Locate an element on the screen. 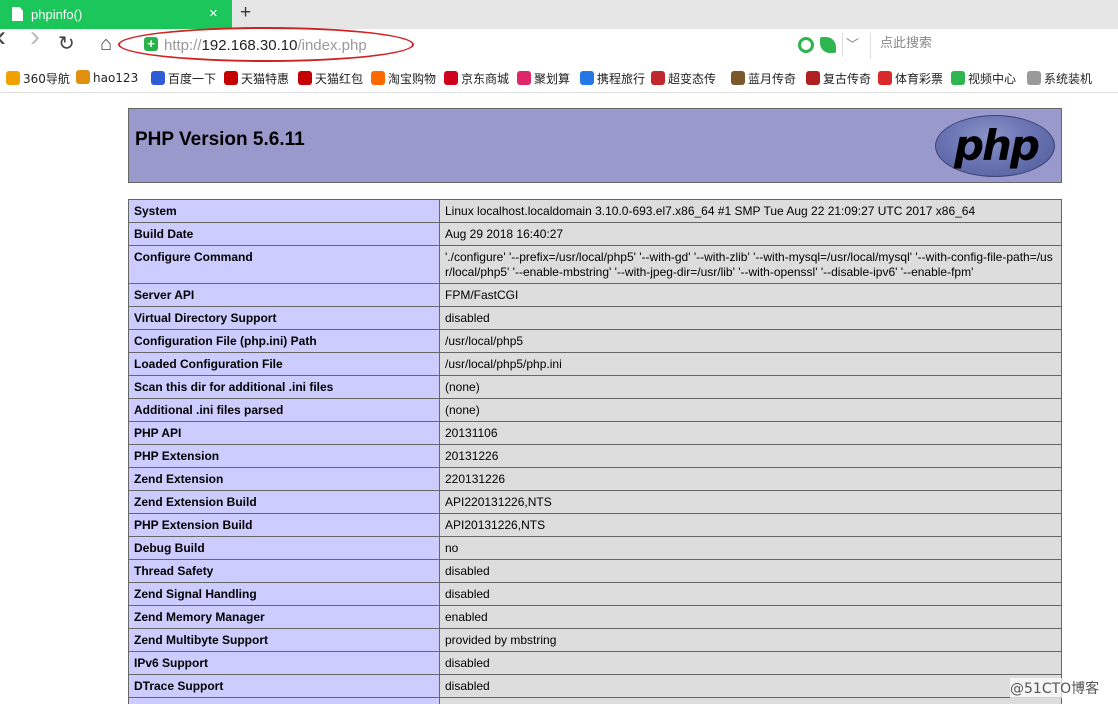 The height and width of the screenshot is (704, 1118). bookmark-label: 聚划算 is located at coordinates (552, 79).